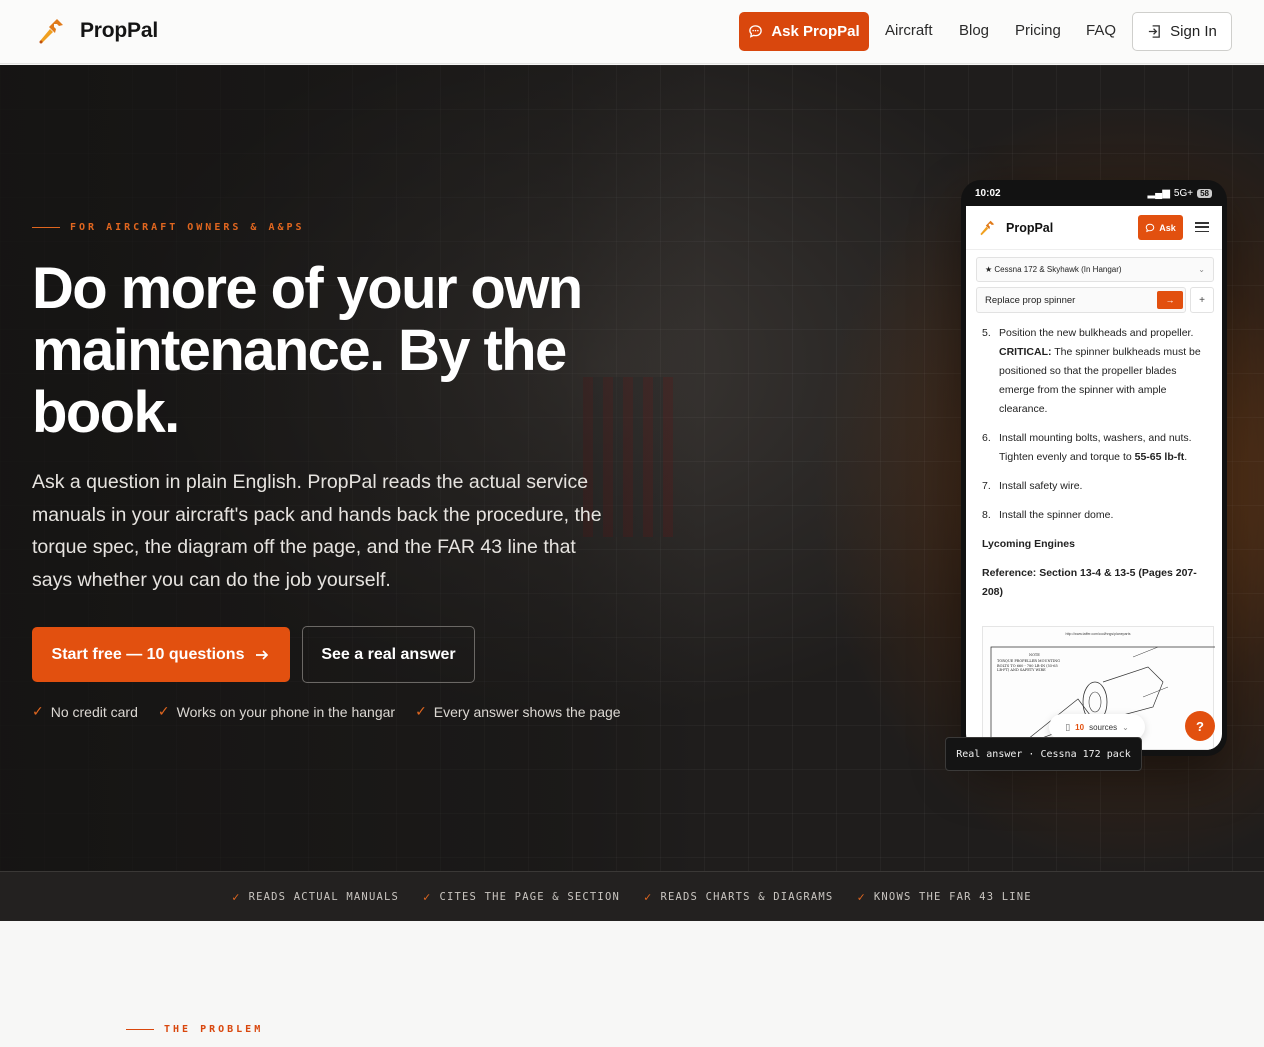 The height and width of the screenshot is (1047, 1264). What do you see at coordinates (1183, 193) in the screenshot?
I see `status-network: 5G+` at bounding box center [1183, 193].